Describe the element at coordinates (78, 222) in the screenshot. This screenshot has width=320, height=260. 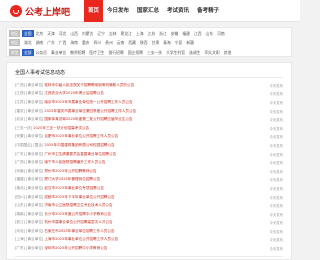
I see `row-title-link: 杭州市属事业单位公开招聘高层次人才公告` at that location.